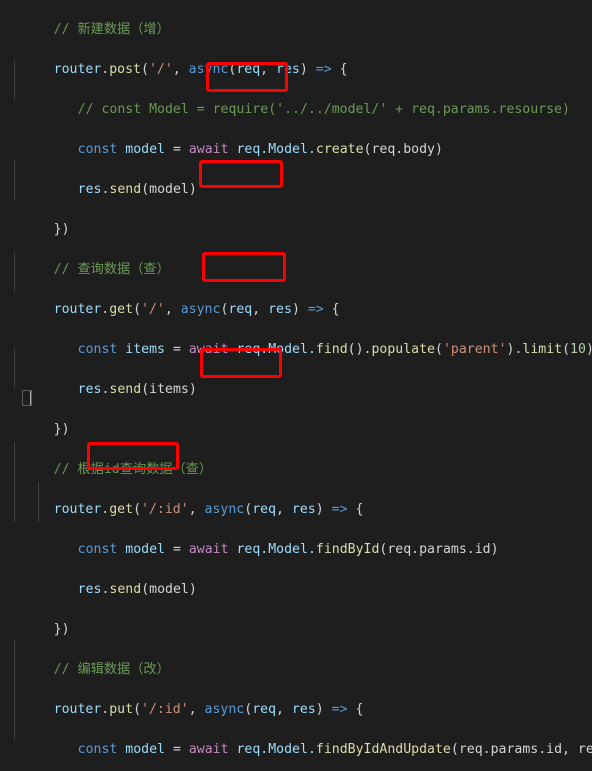  I want to click on method-findbyidandupdate: findByIdAndUpdate, so click(383, 749).